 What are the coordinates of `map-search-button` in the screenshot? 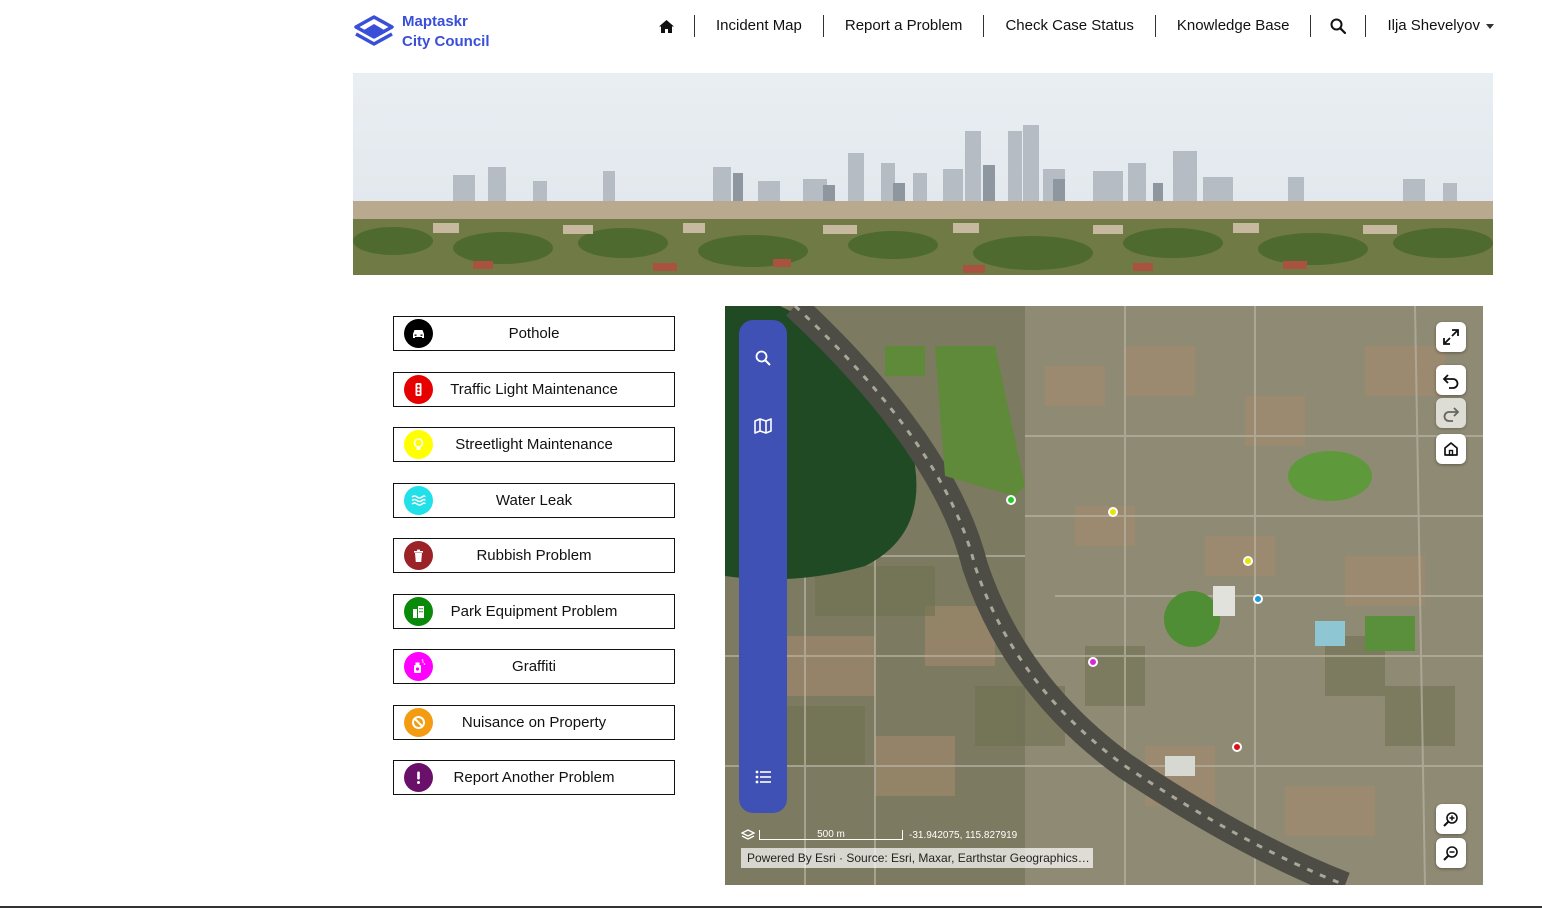 It's located at (763, 358).